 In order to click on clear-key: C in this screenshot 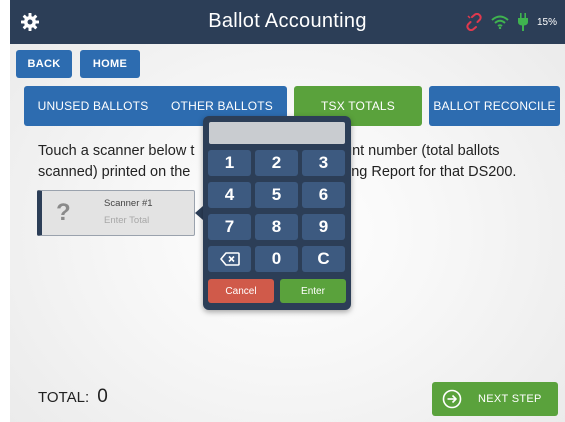, I will do `click(323, 259)`.